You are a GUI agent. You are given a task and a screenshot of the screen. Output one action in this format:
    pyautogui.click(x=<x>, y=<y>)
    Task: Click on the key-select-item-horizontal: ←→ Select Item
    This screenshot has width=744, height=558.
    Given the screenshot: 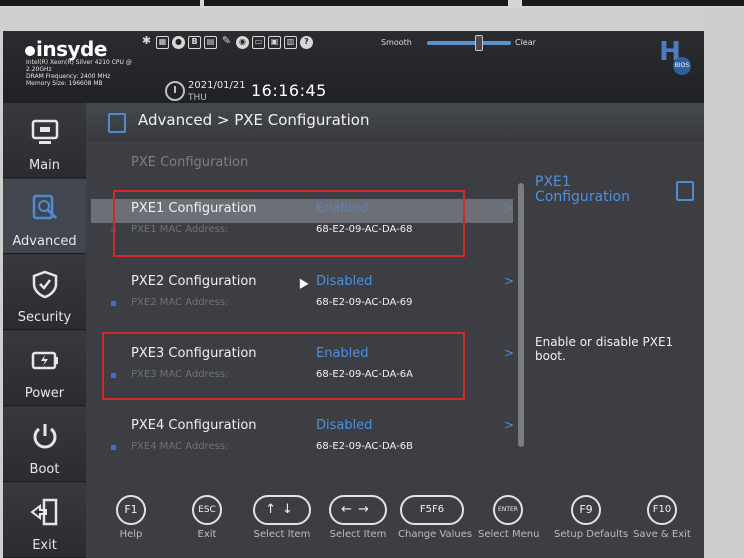 What is the action you would take?
    pyautogui.click(x=358, y=517)
    